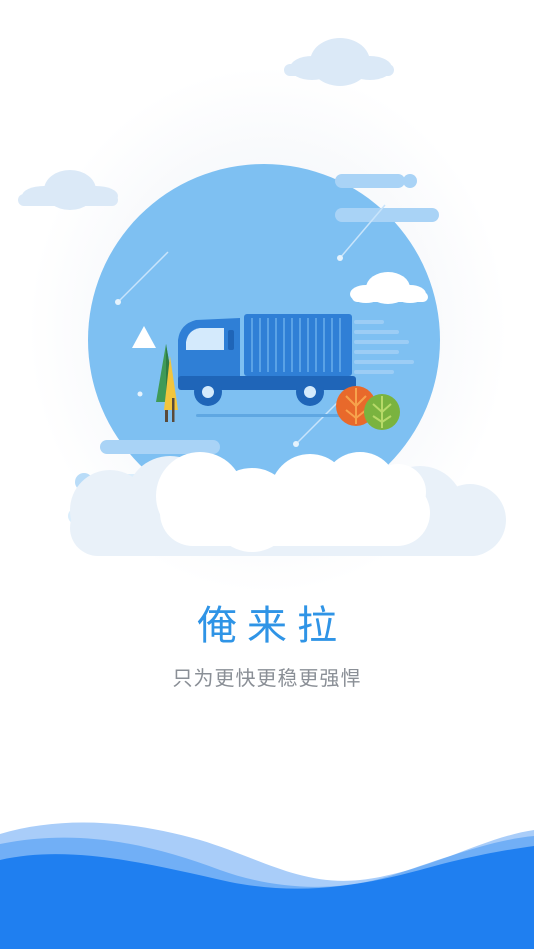  I want to click on bottom-wave, so click(267, 885).